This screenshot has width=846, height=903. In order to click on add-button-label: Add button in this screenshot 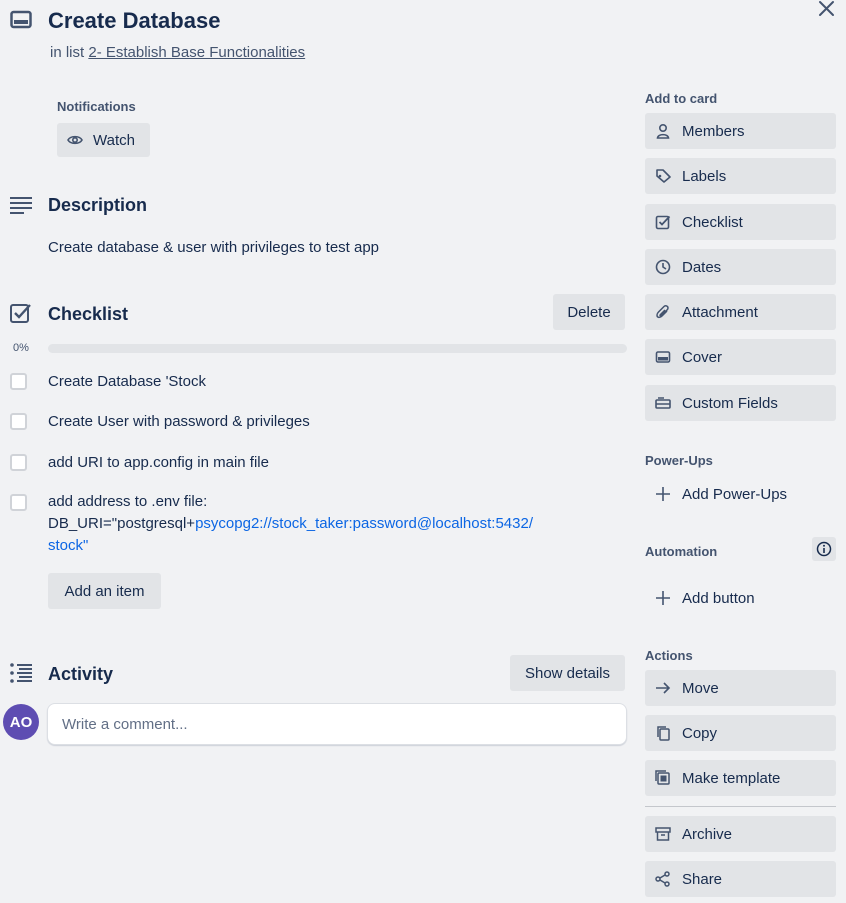, I will do `click(718, 598)`.